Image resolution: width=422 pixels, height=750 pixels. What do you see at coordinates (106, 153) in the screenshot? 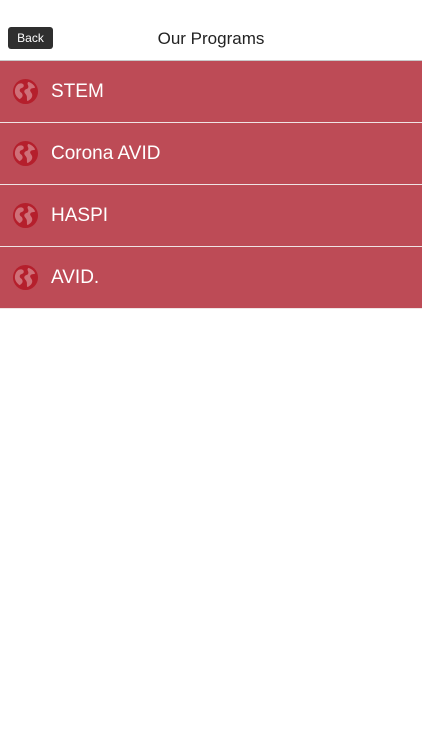
I see `program-label: Corona AVID` at bounding box center [106, 153].